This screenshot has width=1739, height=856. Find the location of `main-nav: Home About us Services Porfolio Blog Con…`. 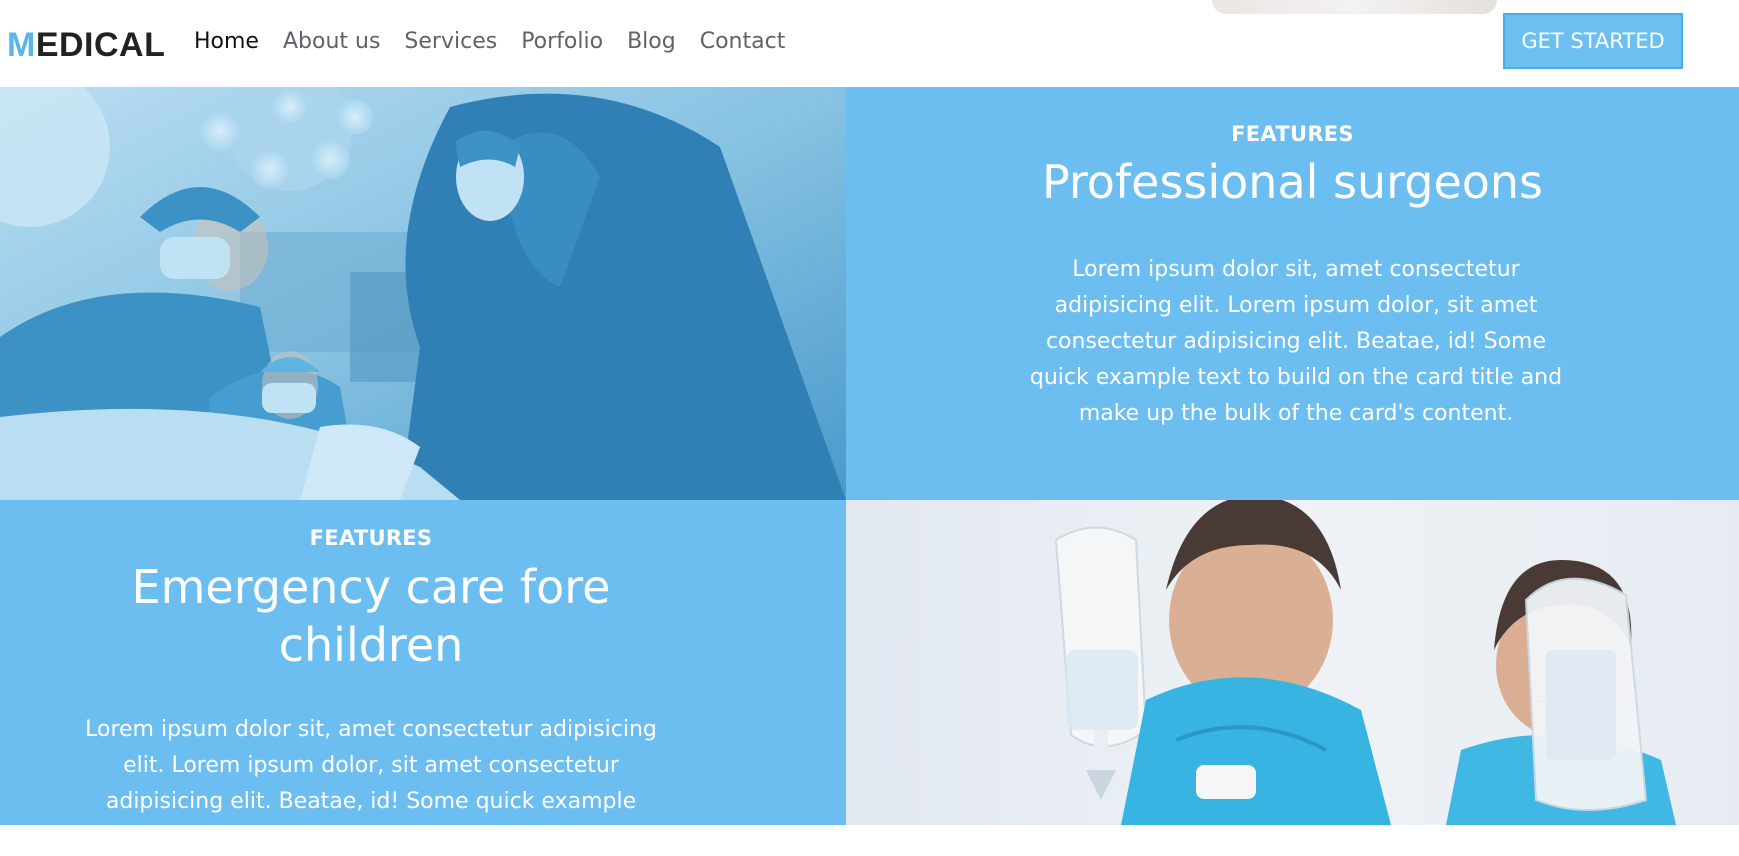

main-nav: Home About us Services Porfolio Blog Con… is located at coordinates (489, 43).